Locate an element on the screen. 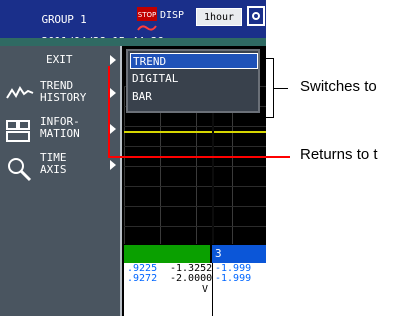 This screenshot has width=409, height=316. menu-information: INFOR- MATION is located at coordinates (60, 131).